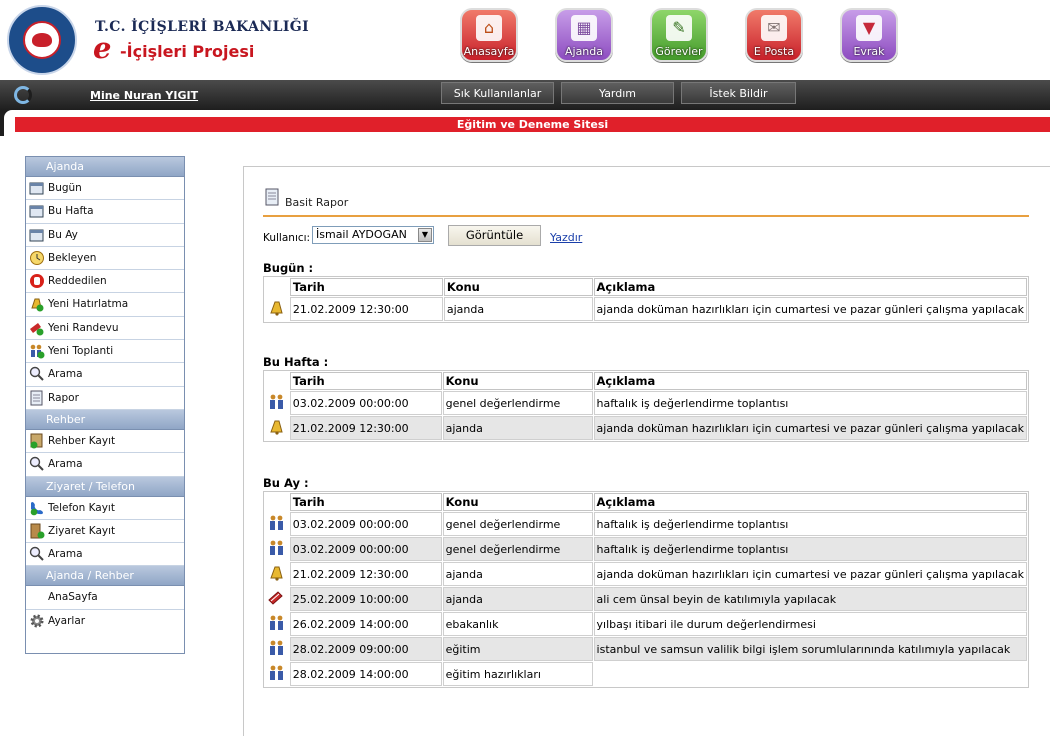  What do you see at coordinates (584, 35) in the screenshot?
I see `top-nav-ajanda: ▦ Ajanda` at bounding box center [584, 35].